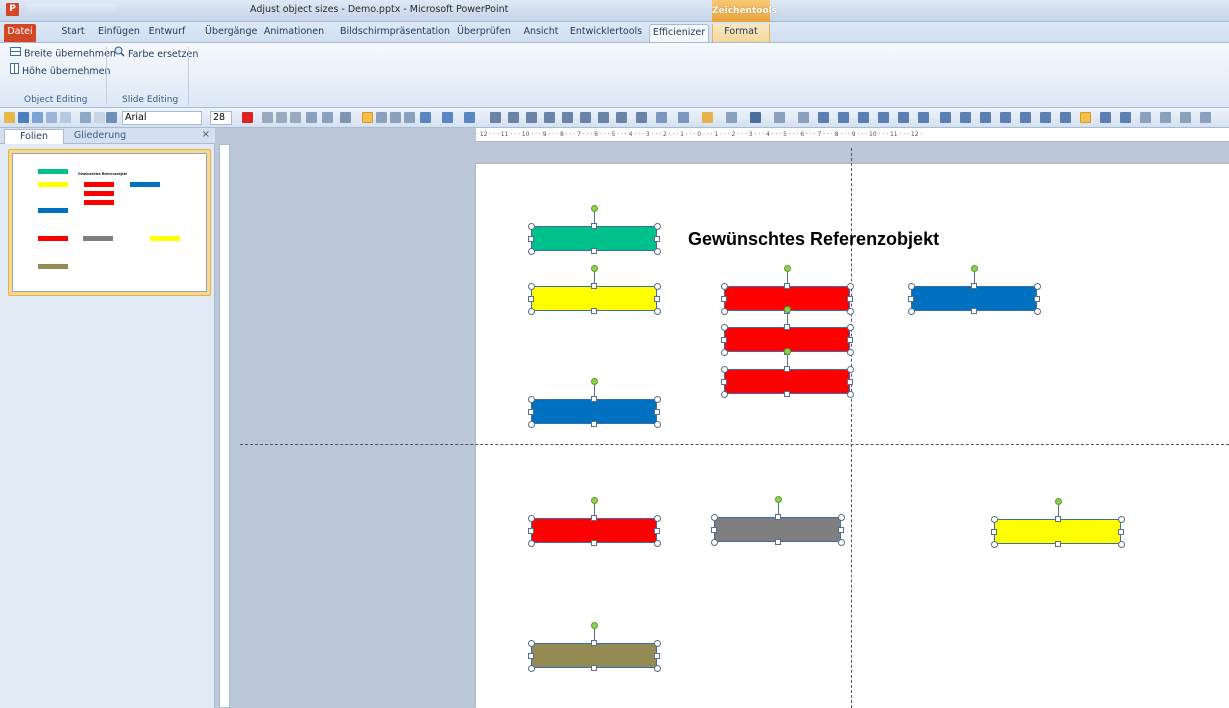  What do you see at coordinates (679, 33) in the screenshot?
I see `tab-efficienizer: Efficienizer` at bounding box center [679, 33].